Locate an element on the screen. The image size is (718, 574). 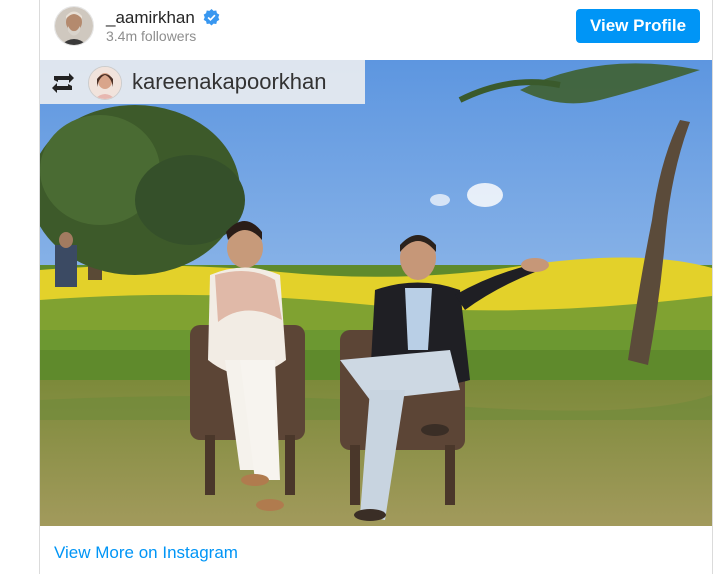
repost-username: kareenakapoorkhan is located at coordinates (229, 82).